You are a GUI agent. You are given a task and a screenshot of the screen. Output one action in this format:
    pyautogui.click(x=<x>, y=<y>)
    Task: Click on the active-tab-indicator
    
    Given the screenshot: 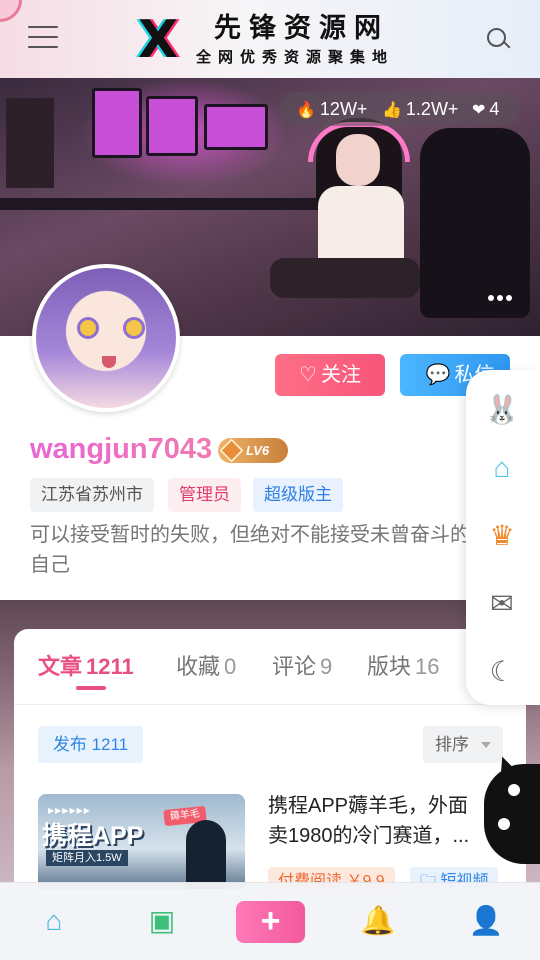 What is the action you would take?
    pyautogui.click(x=91, y=688)
    